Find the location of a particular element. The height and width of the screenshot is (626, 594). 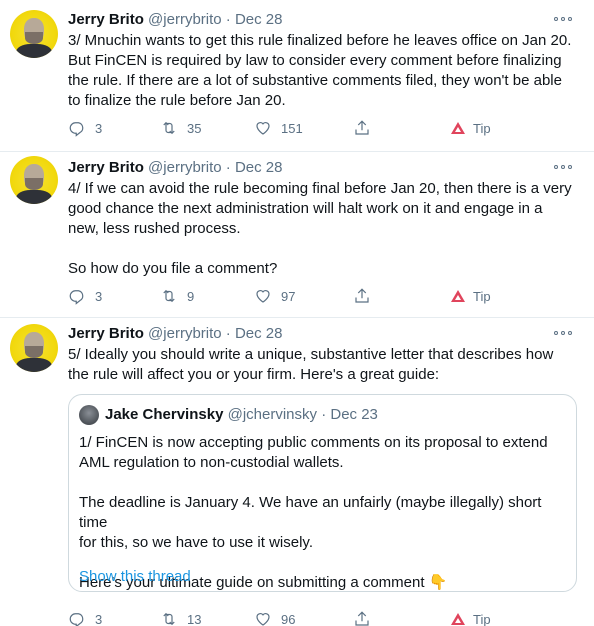

like-count: 97 is located at coordinates (288, 296).